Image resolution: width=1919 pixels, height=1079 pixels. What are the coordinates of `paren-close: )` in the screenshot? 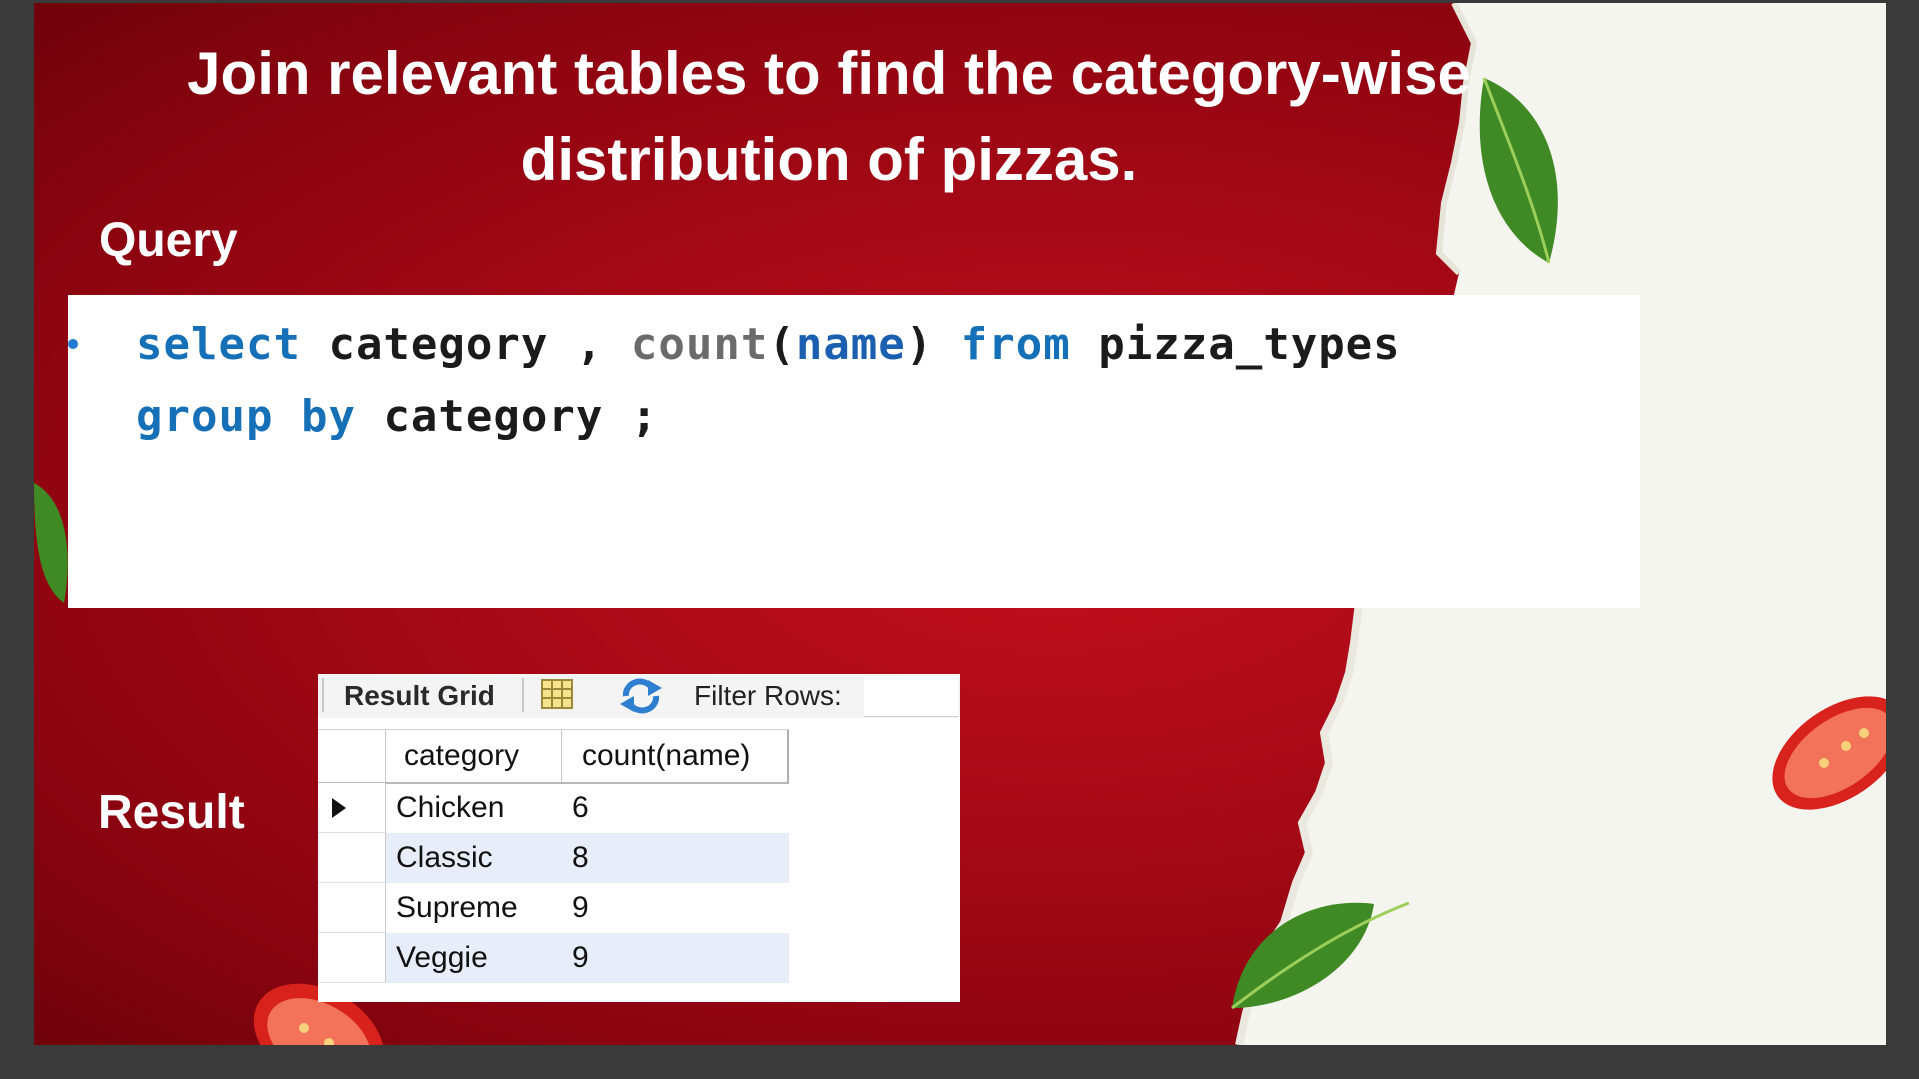 It's located at (919, 344).